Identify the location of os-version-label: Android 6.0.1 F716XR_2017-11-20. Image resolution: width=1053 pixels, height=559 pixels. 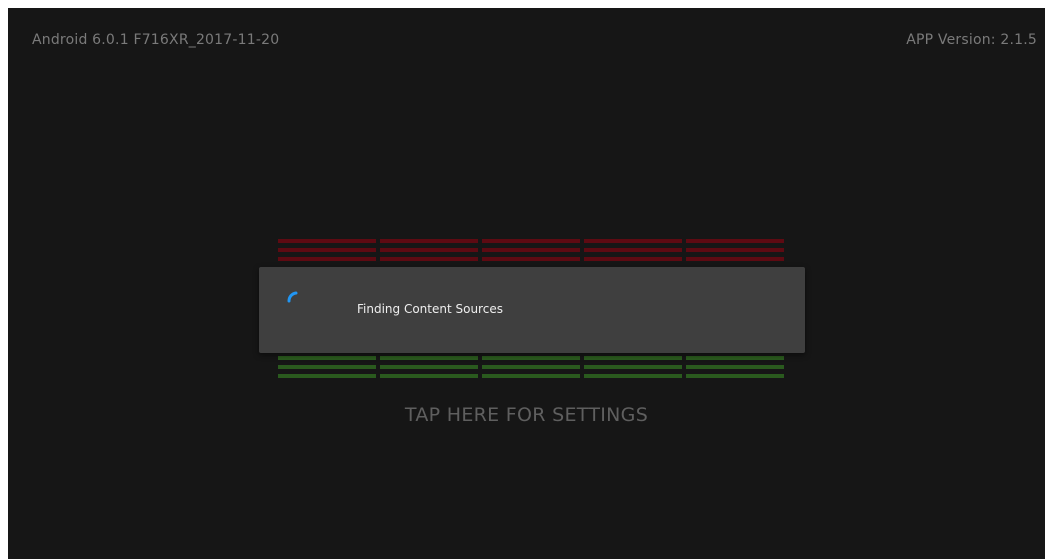
(156, 40).